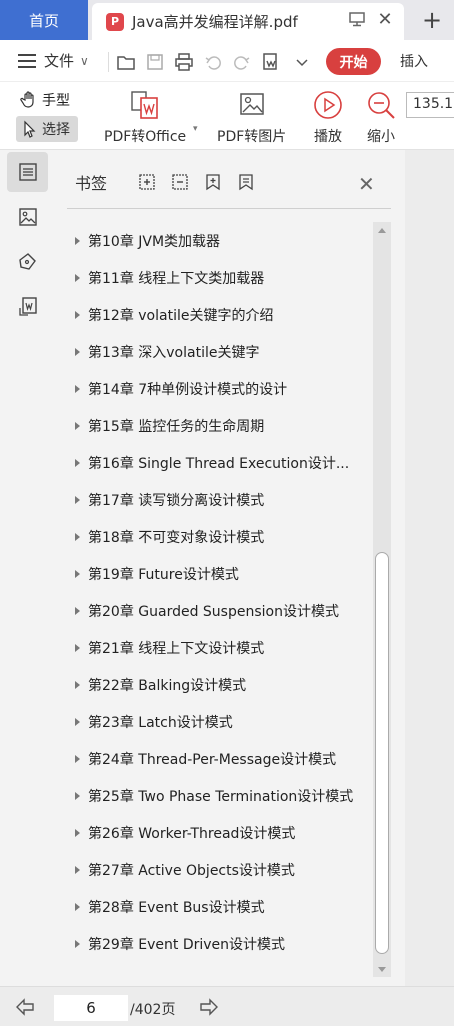 The width and height of the screenshot is (454, 1026). I want to click on bookmark-item: 第12章 volatile关键字的介绍, so click(219, 314).